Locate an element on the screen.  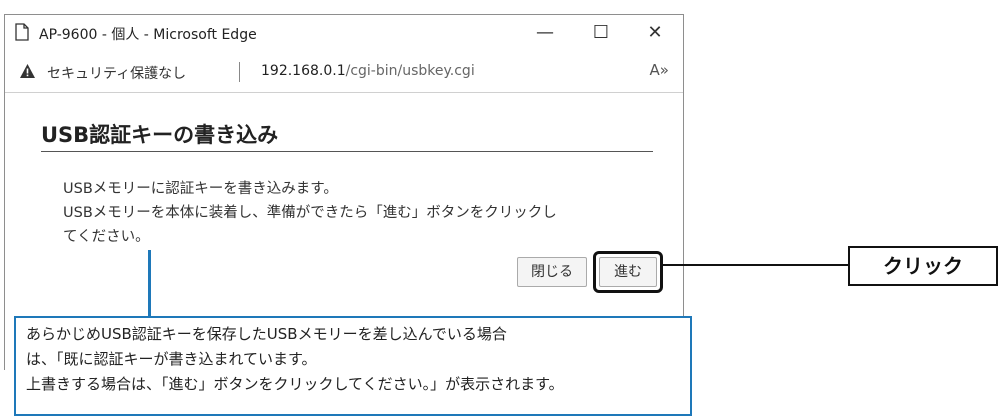
url-path: /cgi-bin/usbkey.cgi is located at coordinates (410, 71).